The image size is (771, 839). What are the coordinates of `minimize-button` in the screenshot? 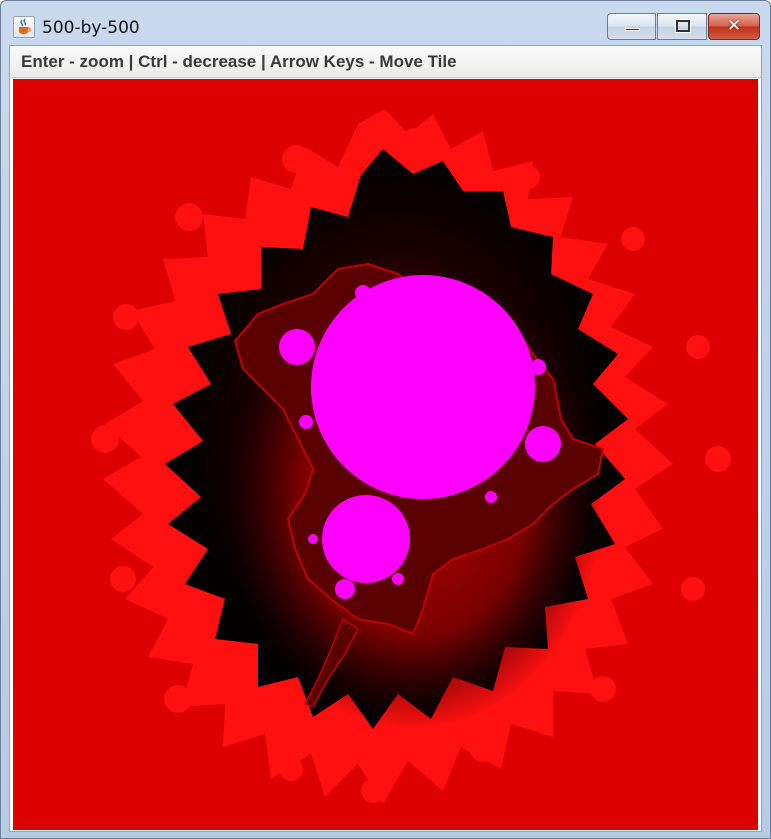 It's located at (631, 26).